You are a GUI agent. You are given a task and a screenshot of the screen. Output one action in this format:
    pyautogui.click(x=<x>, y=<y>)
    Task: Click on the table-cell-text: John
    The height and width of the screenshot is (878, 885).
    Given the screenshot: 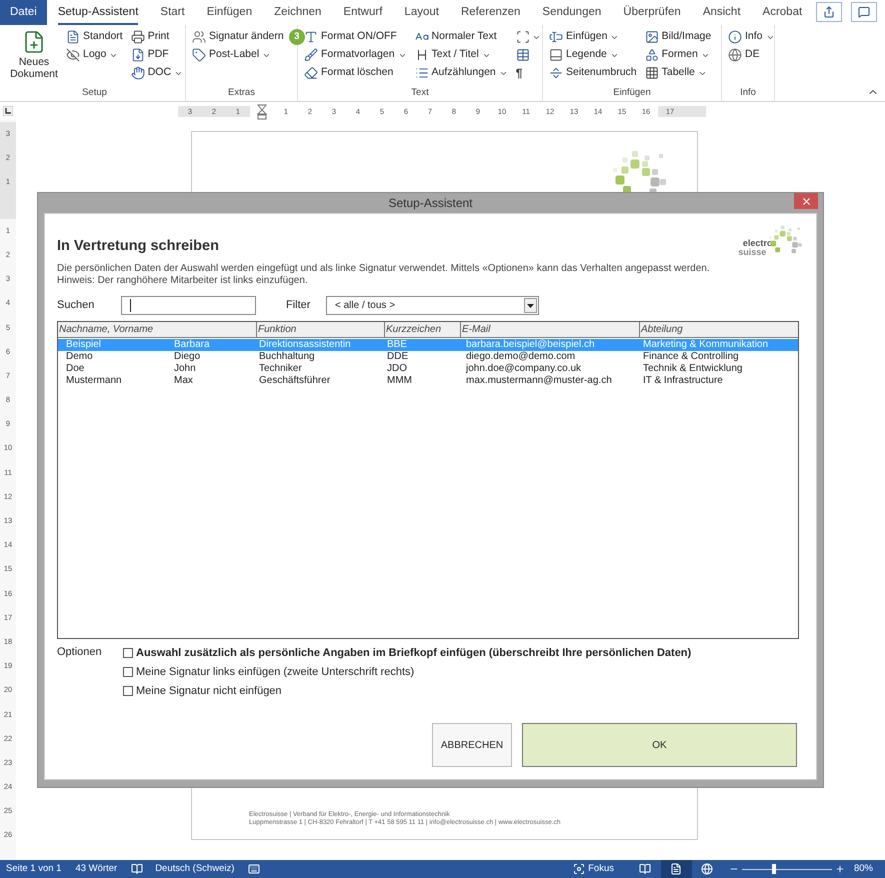 What is the action you would take?
    pyautogui.click(x=185, y=369)
    